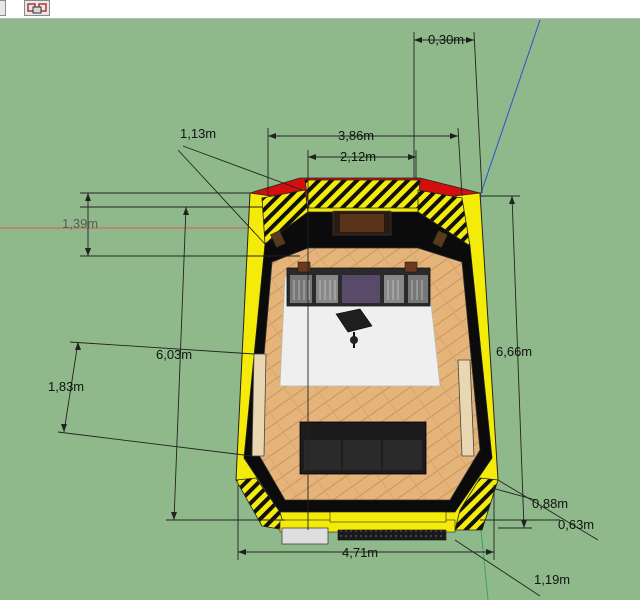 This screenshot has height=600, width=640. Describe the element at coordinates (362, 223) in the screenshot. I see `artwork-inner` at that location.